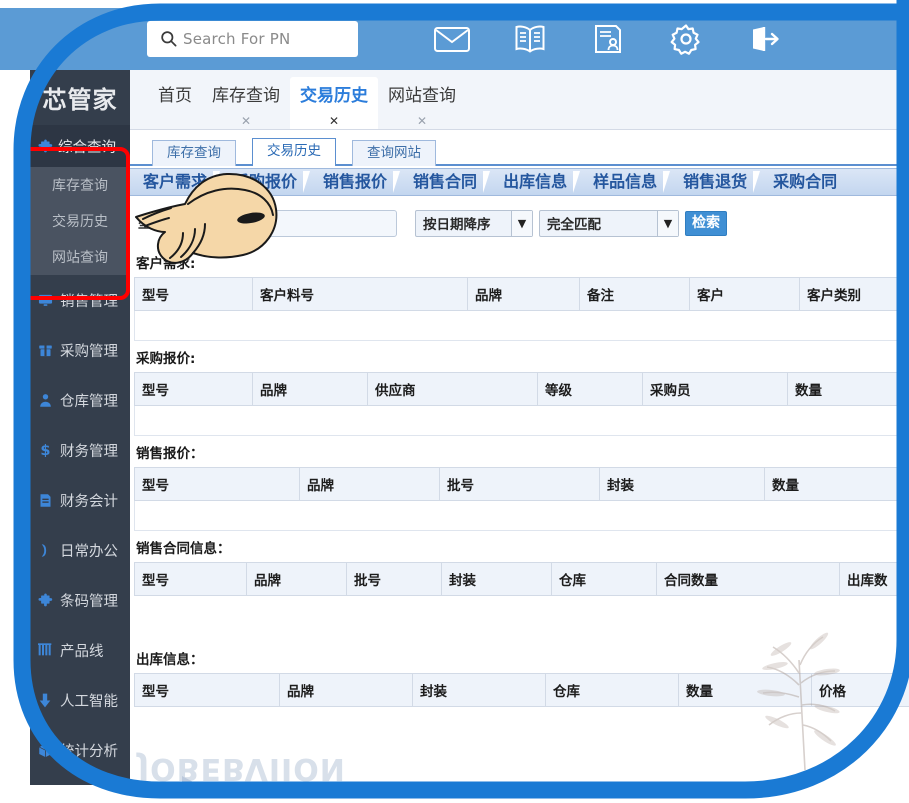  I want to click on sidebar-item-label: 条码管理, so click(89, 601).